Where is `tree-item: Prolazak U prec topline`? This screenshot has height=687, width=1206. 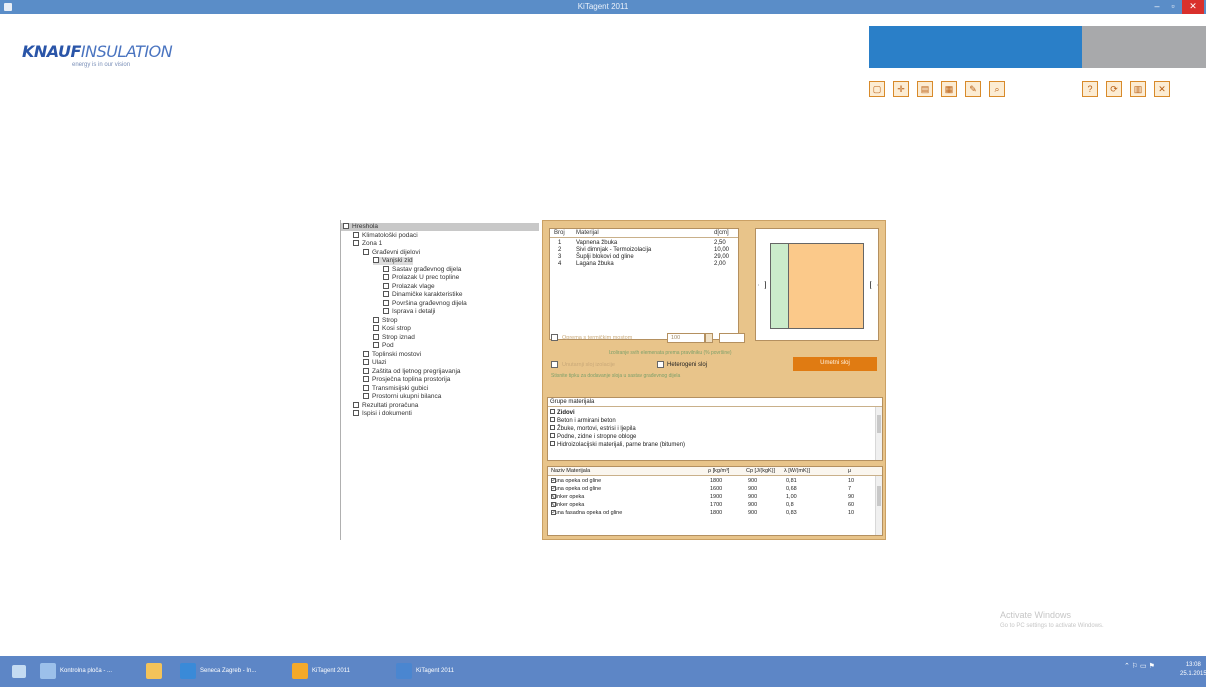 tree-item: Prolazak U prec topline is located at coordinates (421, 278).